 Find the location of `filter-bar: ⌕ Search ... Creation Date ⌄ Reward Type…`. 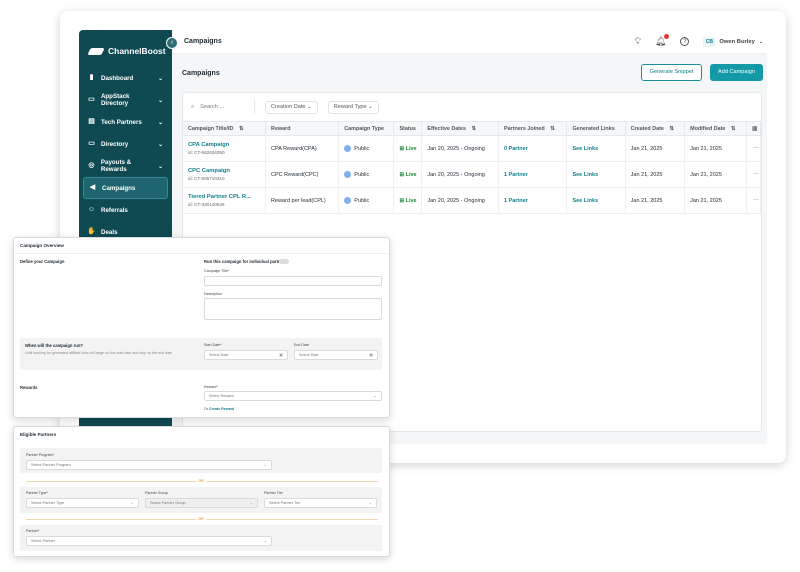

filter-bar: ⌕ Search ... Creation Date ⌄ Reward Type… is located at coordinates (472, 107).